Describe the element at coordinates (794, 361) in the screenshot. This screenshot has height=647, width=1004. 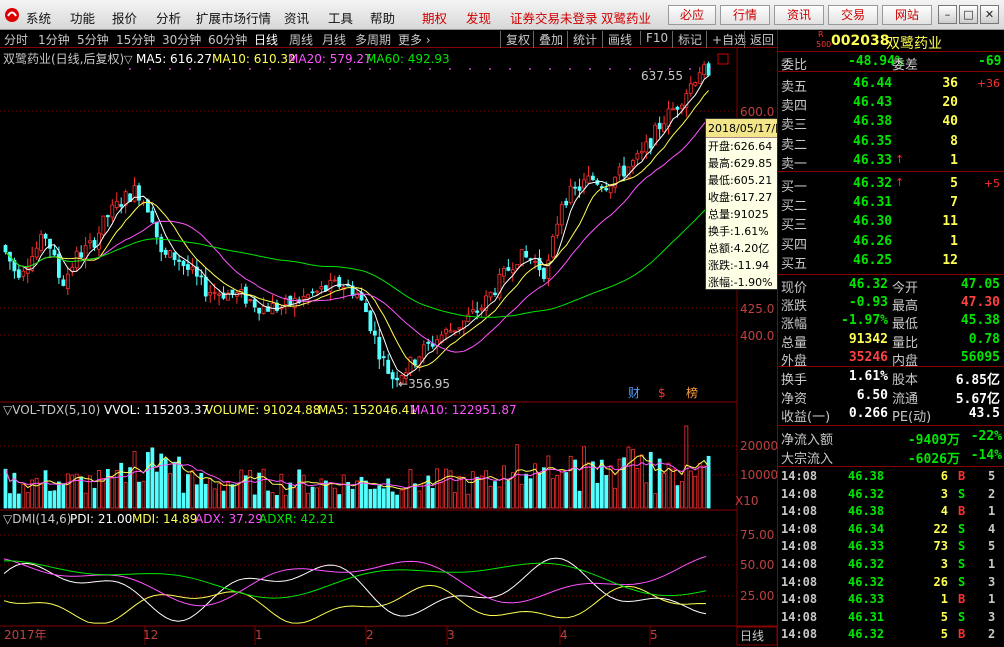
I see `stat-label: 外盘` at that location.